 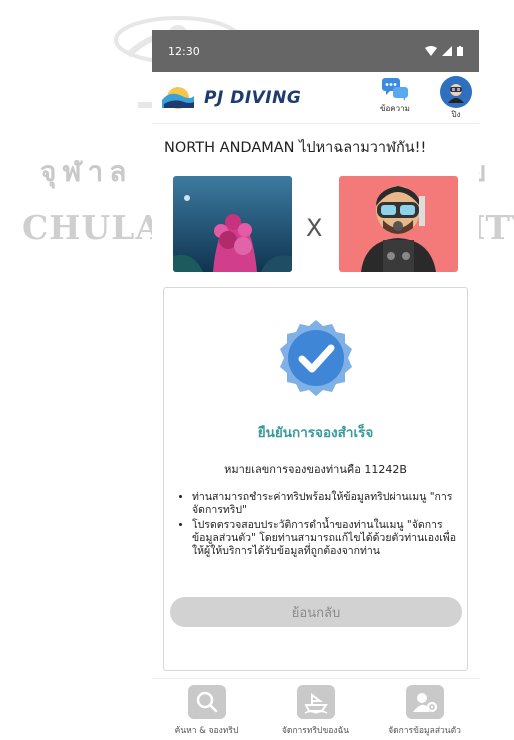 I want to click on status-bar: 12:30, so click(x=315, y=51).